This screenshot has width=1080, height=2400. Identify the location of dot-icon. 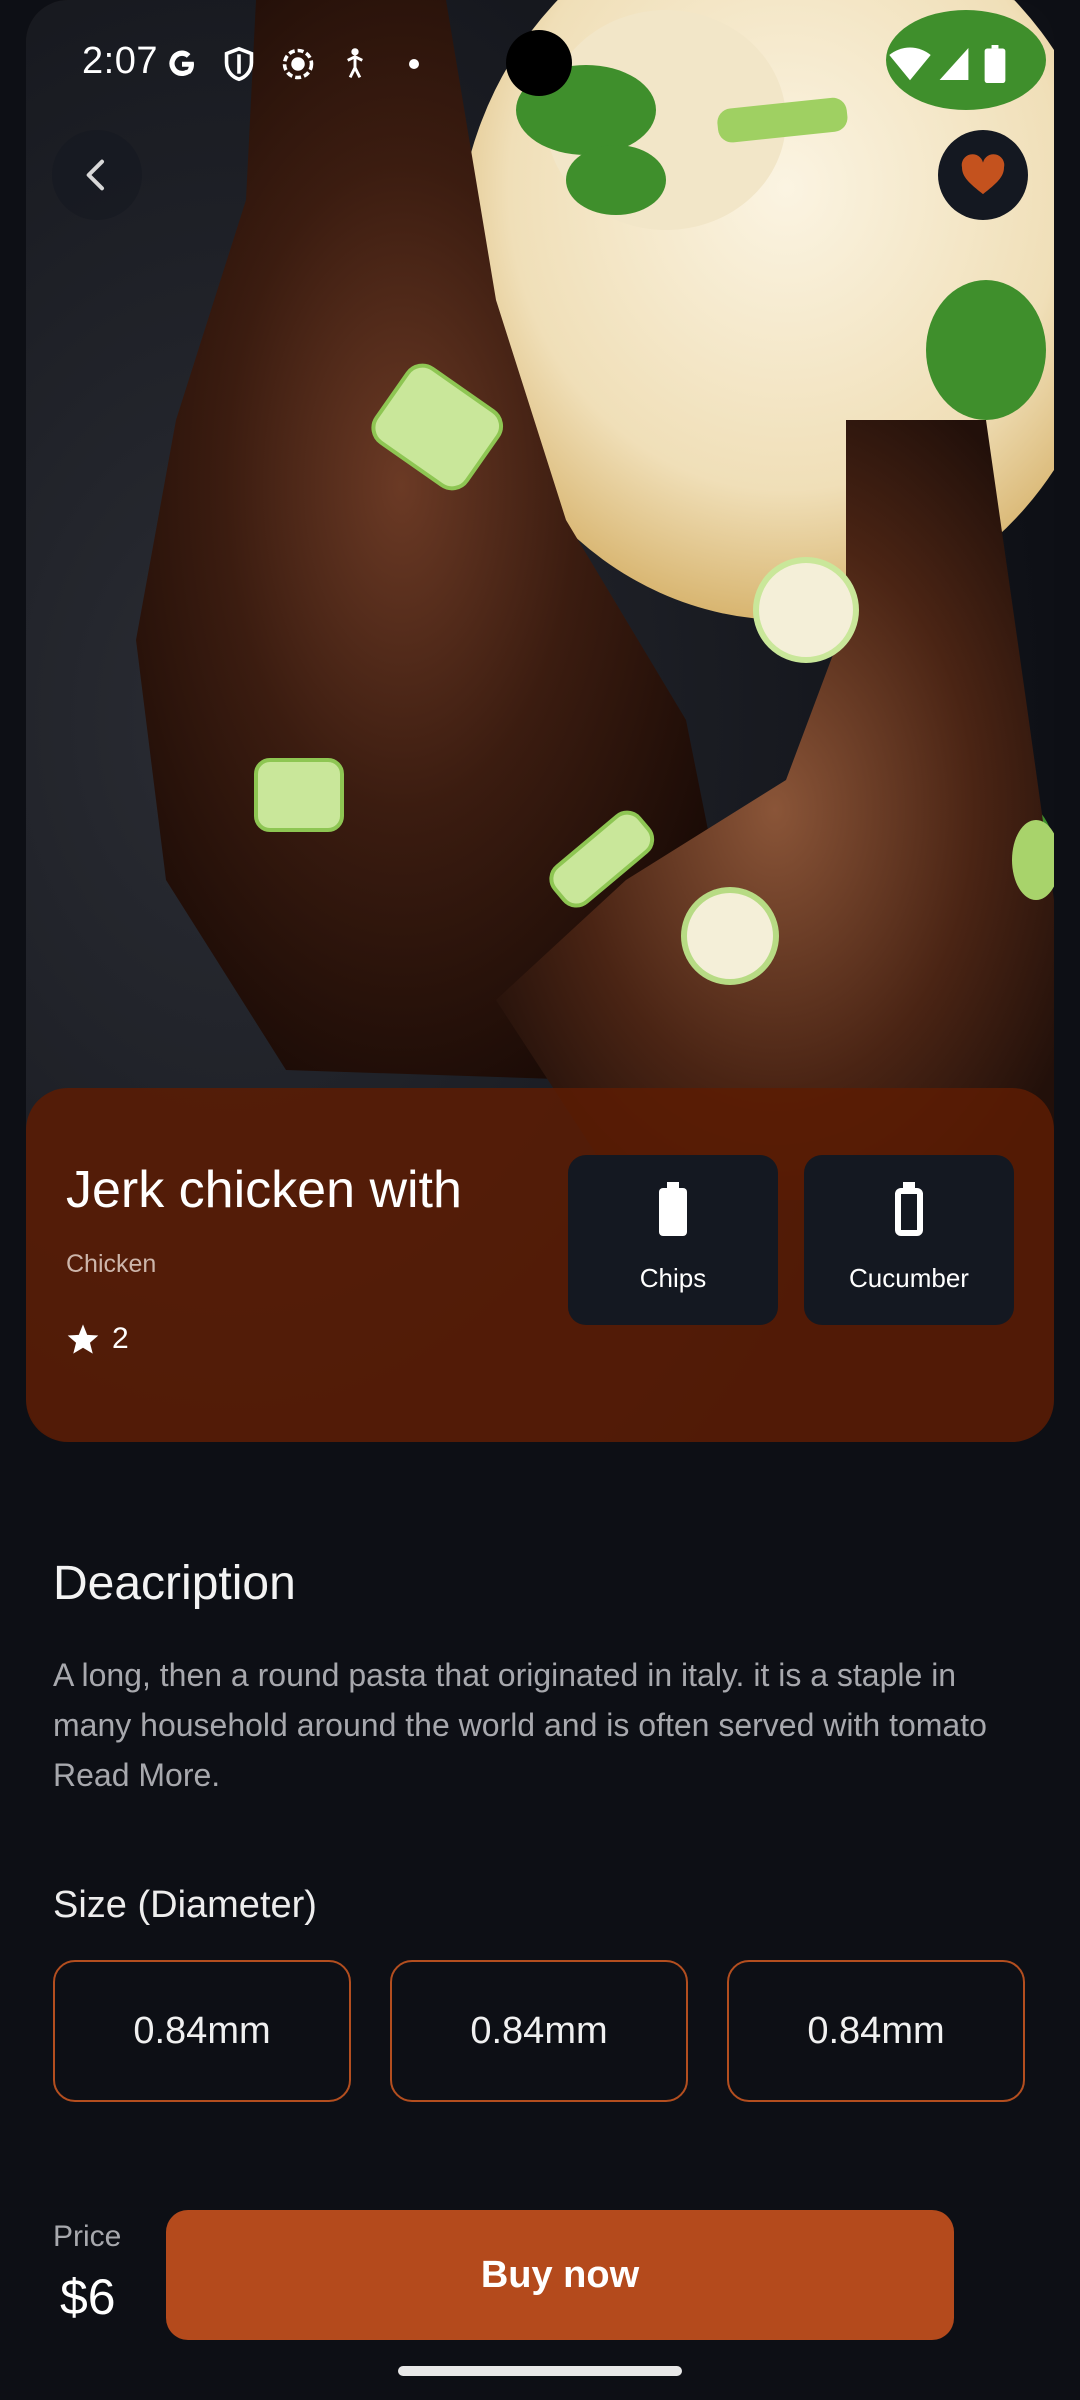
(414, 64).